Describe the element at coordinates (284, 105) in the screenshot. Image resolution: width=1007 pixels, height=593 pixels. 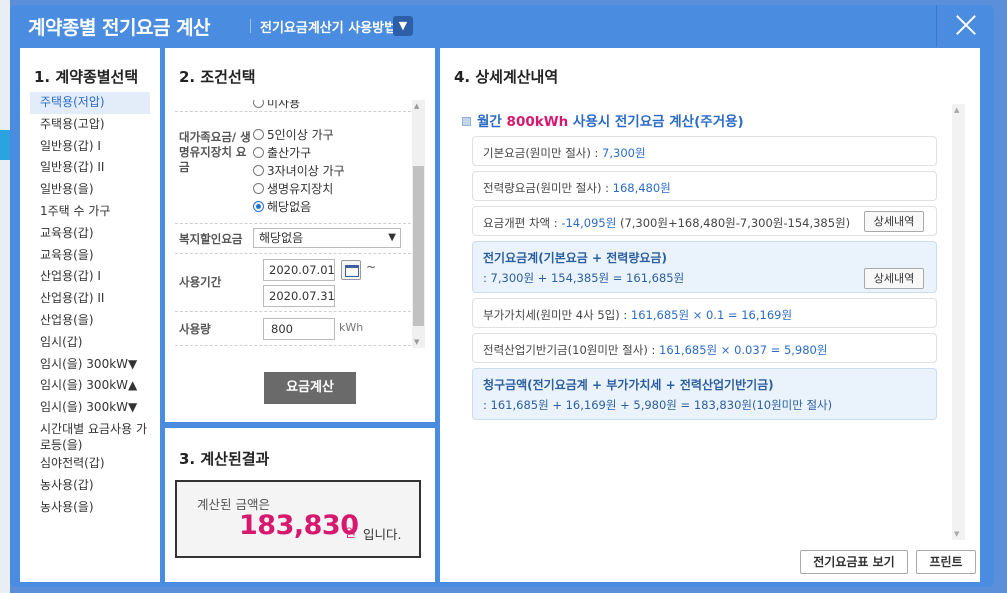
I see `radio-label: 미사용` at that location.